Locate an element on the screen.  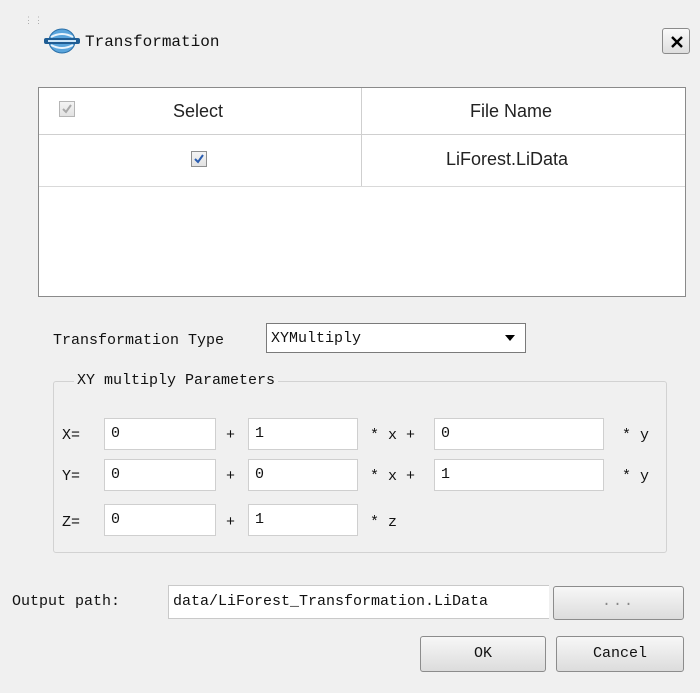
x-label: X= is located at coordinates (71, 435).